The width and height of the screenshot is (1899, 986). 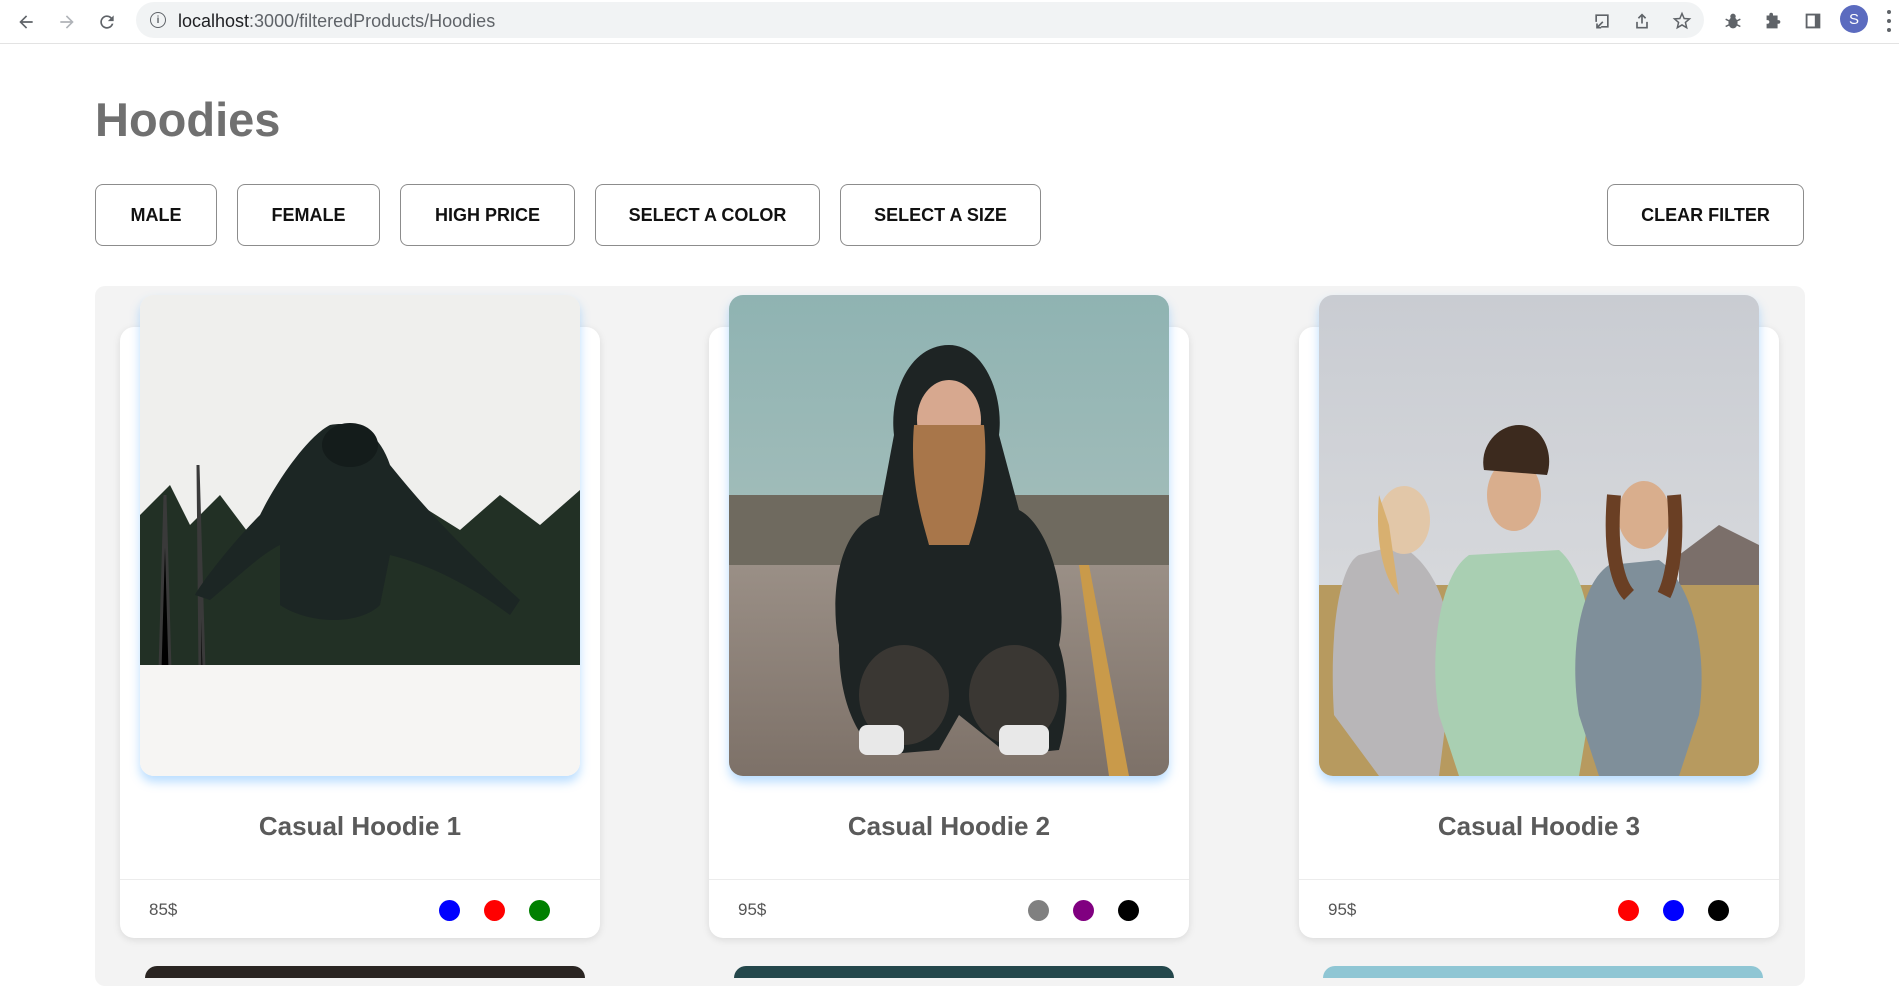 I want to click on reload-icon, so click(x=107, y=22).